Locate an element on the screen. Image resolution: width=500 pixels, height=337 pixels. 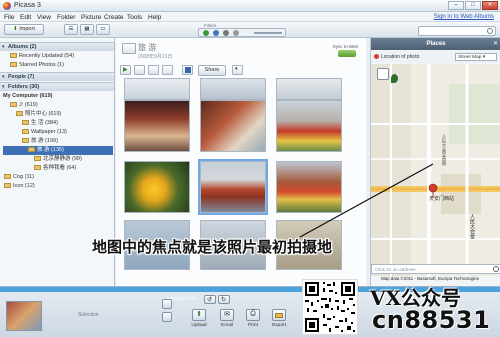
location-pin-icon is located at coordinates (376, 56).